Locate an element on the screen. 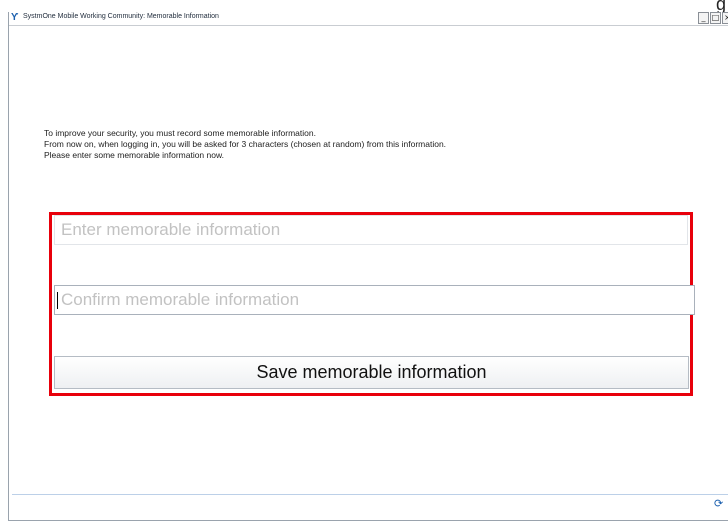 The image size is (728, 521). save-memorable-information-button: Save memorable information is located at coordinates (371, 372).